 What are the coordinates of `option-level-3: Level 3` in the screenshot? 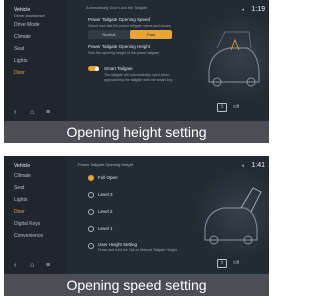 It's located at (105, 194).